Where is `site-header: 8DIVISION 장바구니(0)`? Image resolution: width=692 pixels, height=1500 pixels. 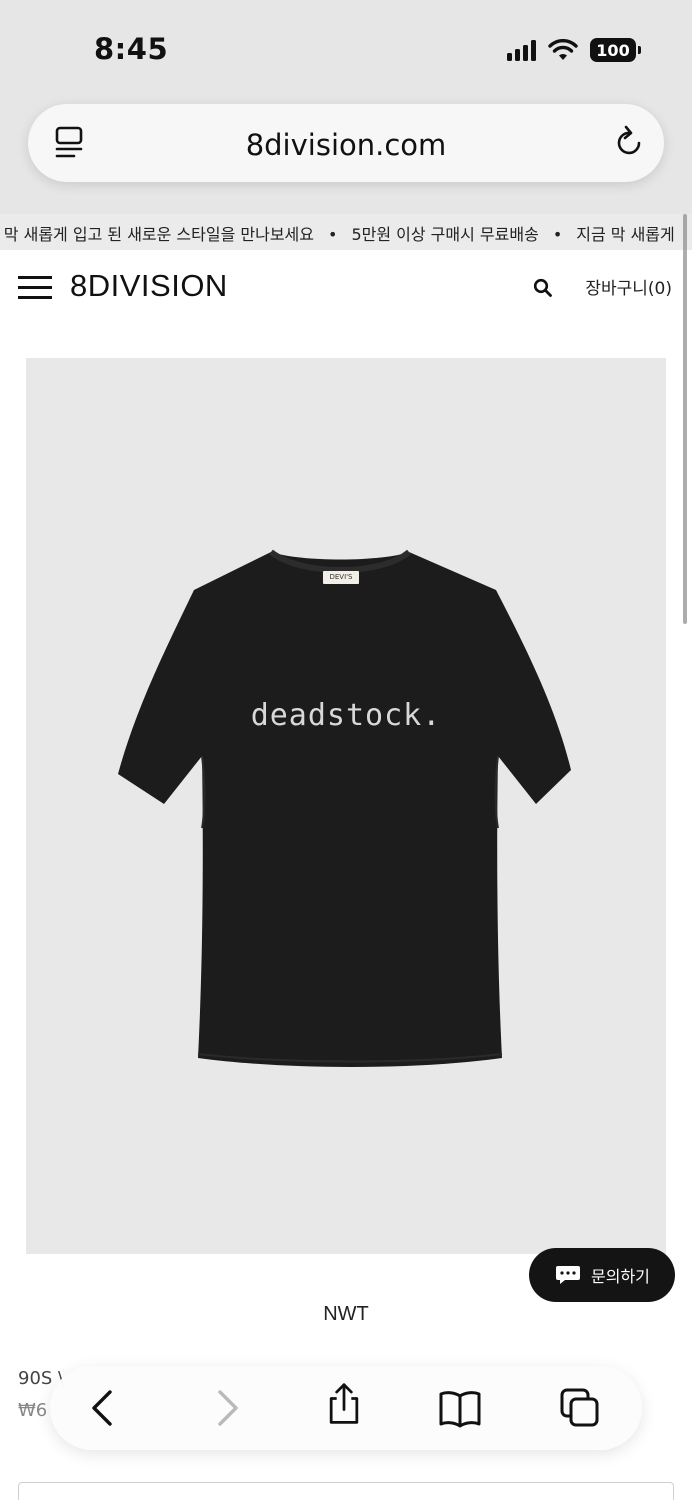
site-header: 8DIVISION 장바구니(0) is located at coordinates (346, 287).